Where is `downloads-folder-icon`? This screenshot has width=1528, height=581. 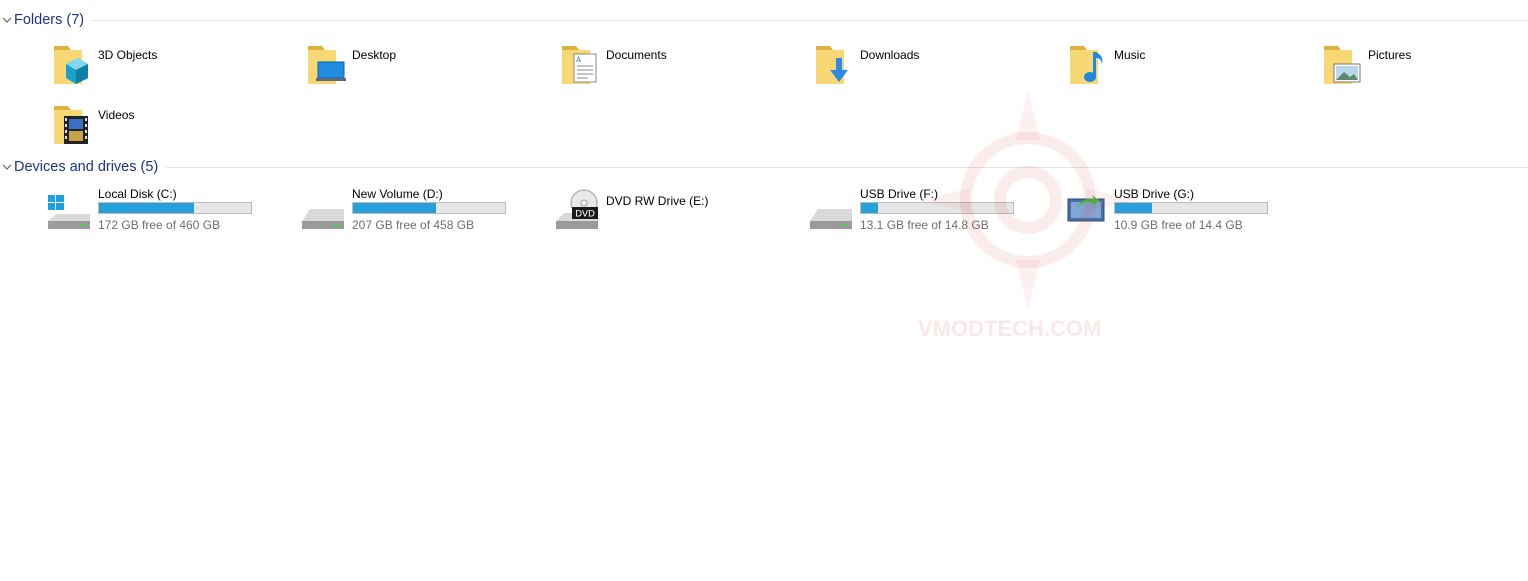 downloads-folder-icon is located at coordinates (832, 65).